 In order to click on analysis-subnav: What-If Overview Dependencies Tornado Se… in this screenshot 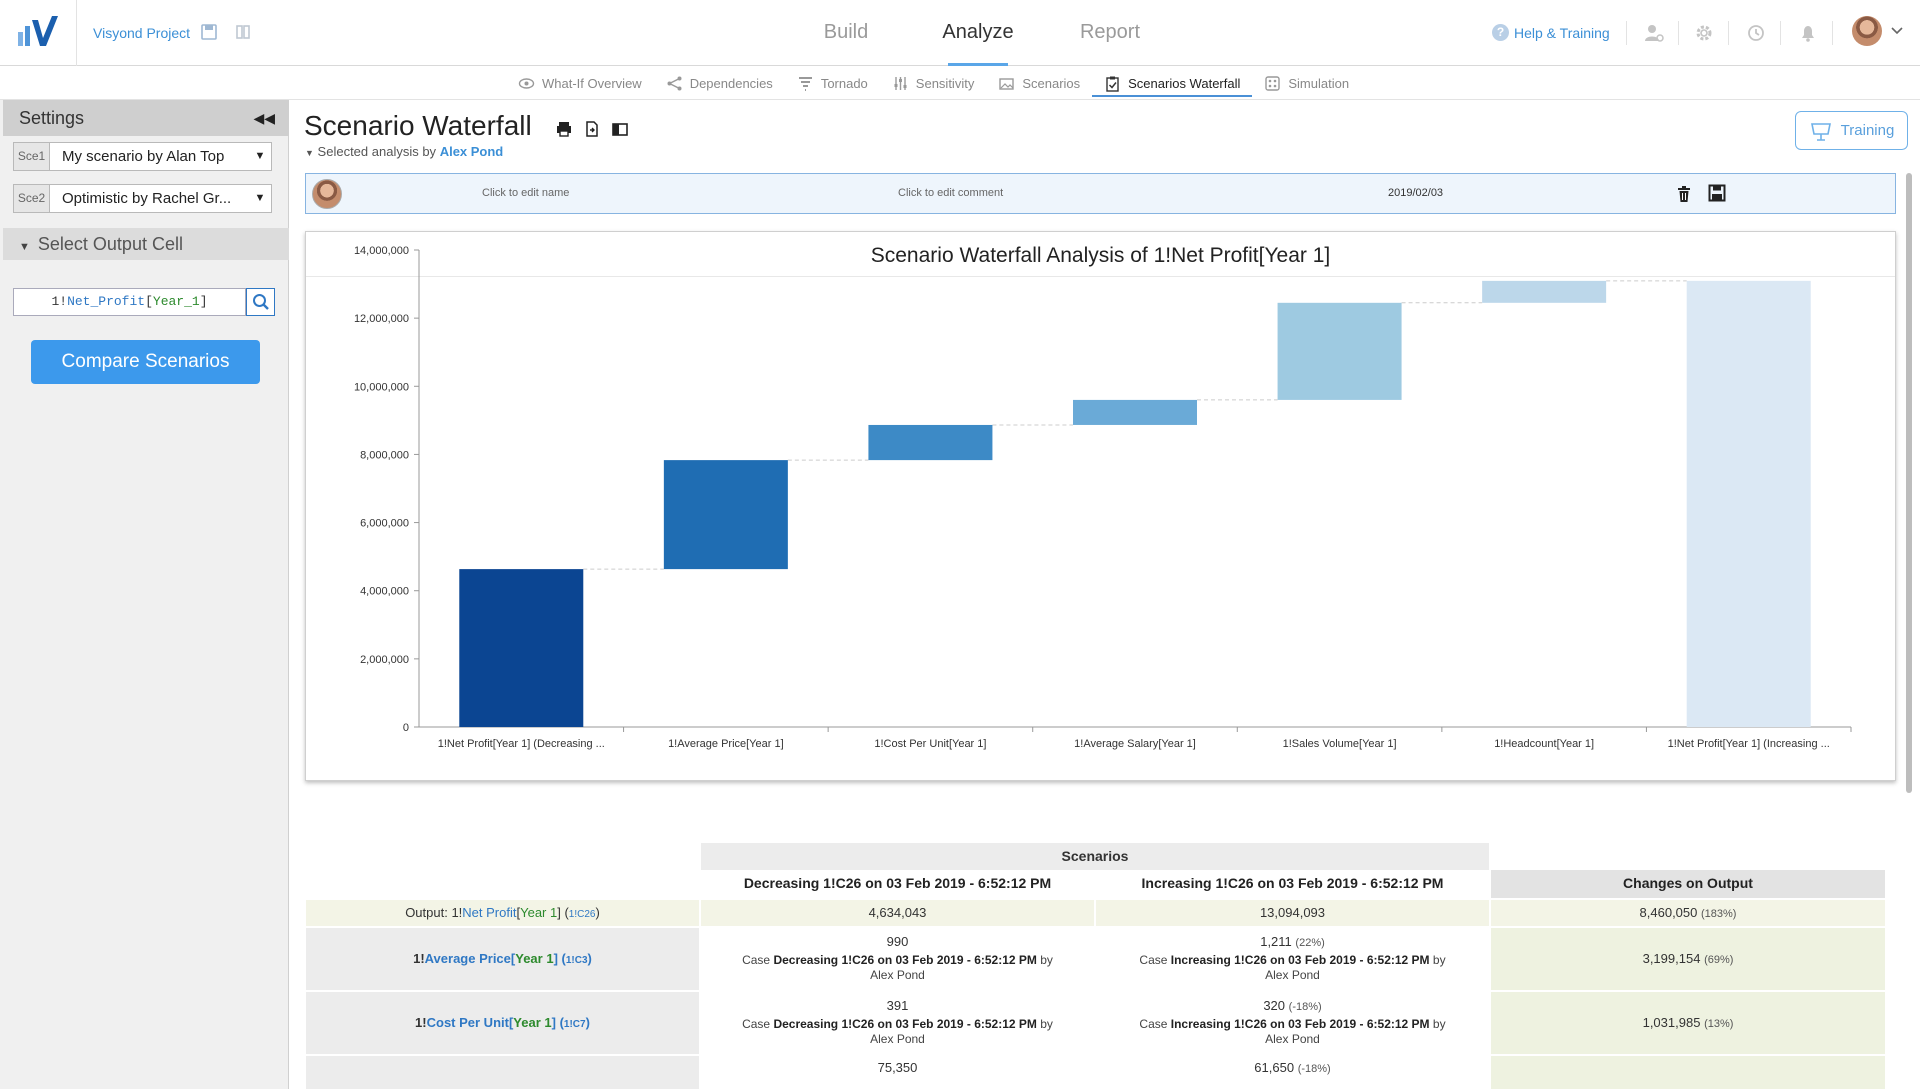, I will do `click(960, 83)`.